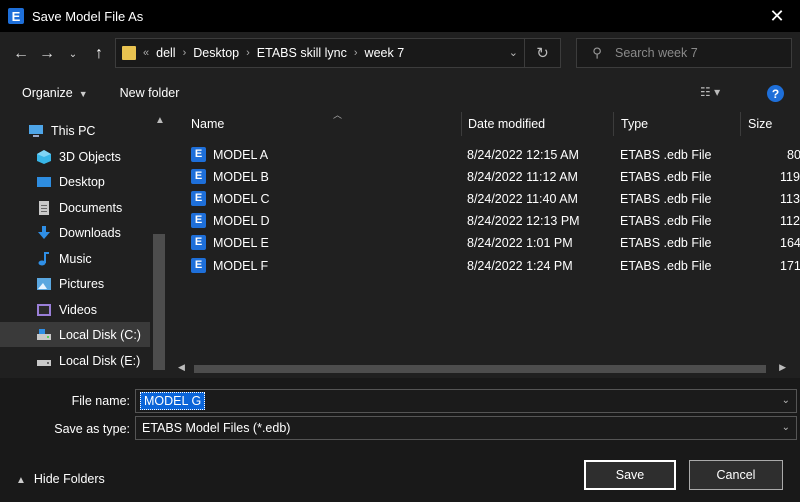 This screenshot has height=502, width=800. What do you see at coordinates (75, 156) in the screenshot?
I see `sidebar-item-3d-objects: 3D Objects` at bounding box center [75, 156].